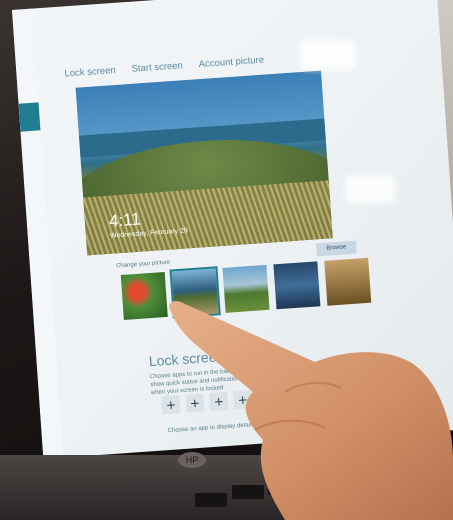  Describe the element at coordinates (348, 281) in the screenshot. I see `thumbnail-dry-grass` at that location.